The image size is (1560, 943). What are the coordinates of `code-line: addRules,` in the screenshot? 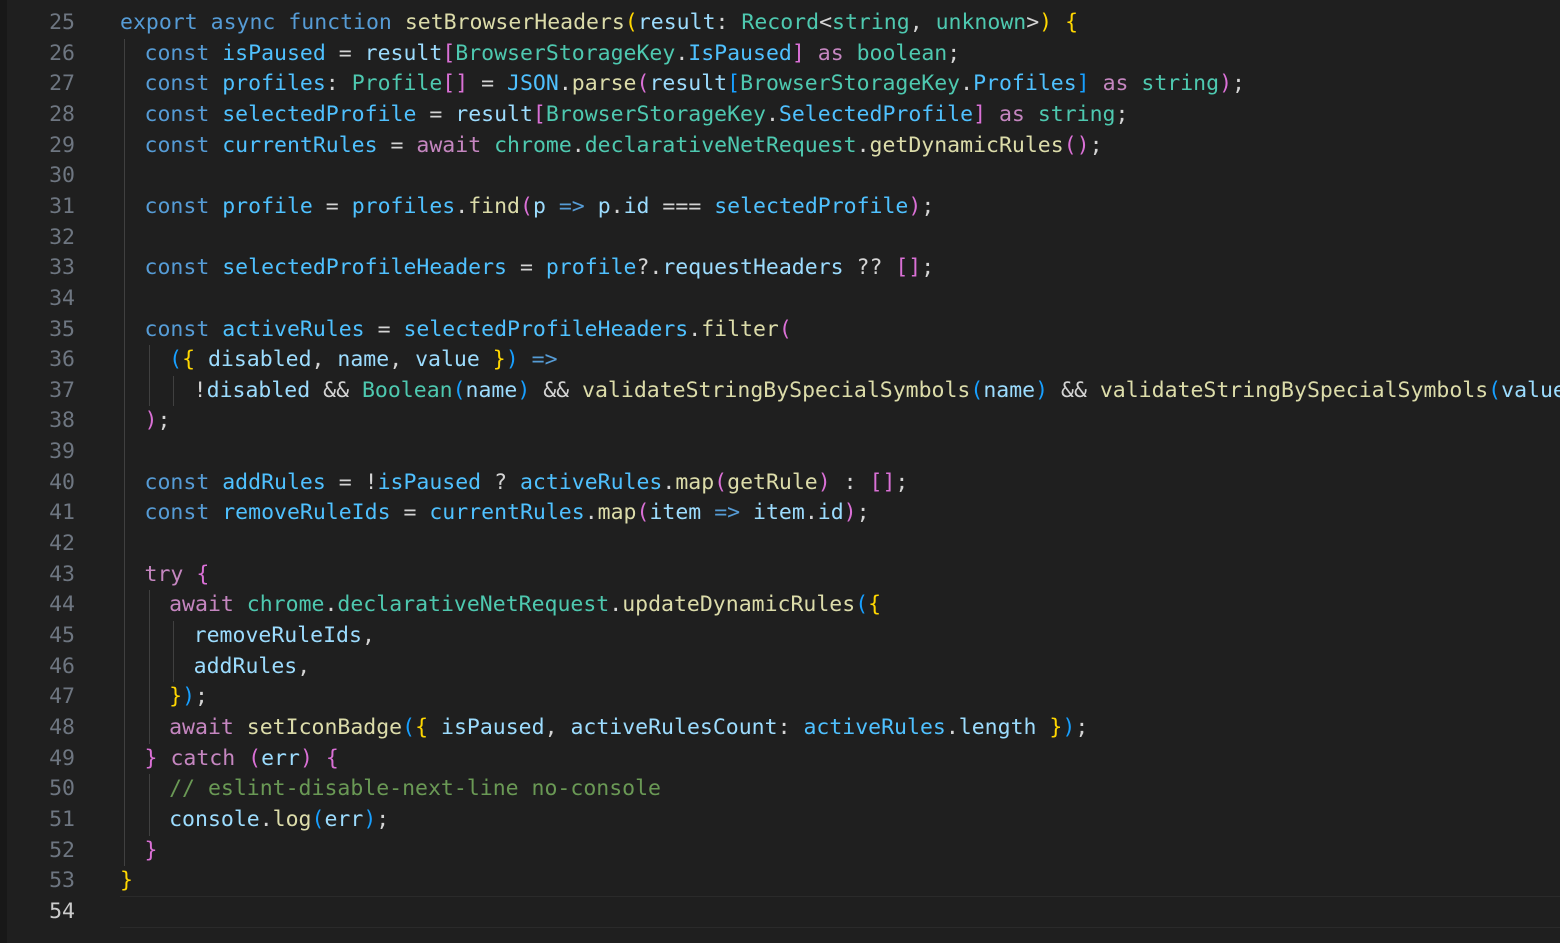 It's located at (252, 667).